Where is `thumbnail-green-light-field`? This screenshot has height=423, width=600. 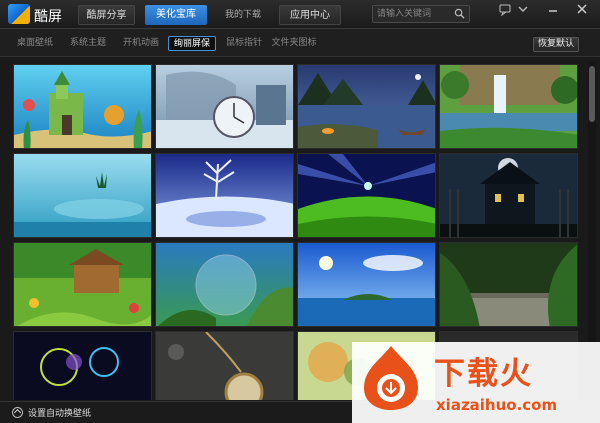
thumbnail-green-light-field is located at coordinates (366, 195).